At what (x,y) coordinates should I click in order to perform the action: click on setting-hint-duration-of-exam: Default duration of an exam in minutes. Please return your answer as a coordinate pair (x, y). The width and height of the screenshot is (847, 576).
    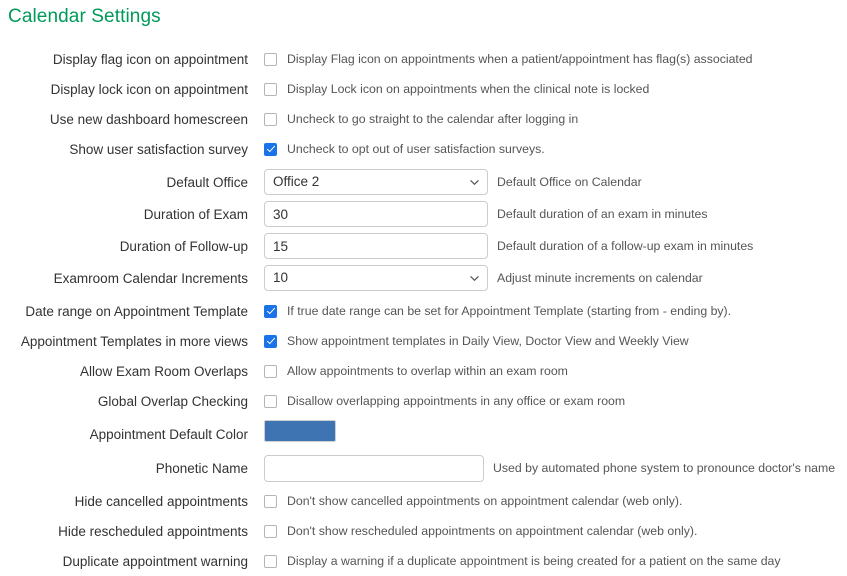
    Looking at the image, I should click on (602, 213).